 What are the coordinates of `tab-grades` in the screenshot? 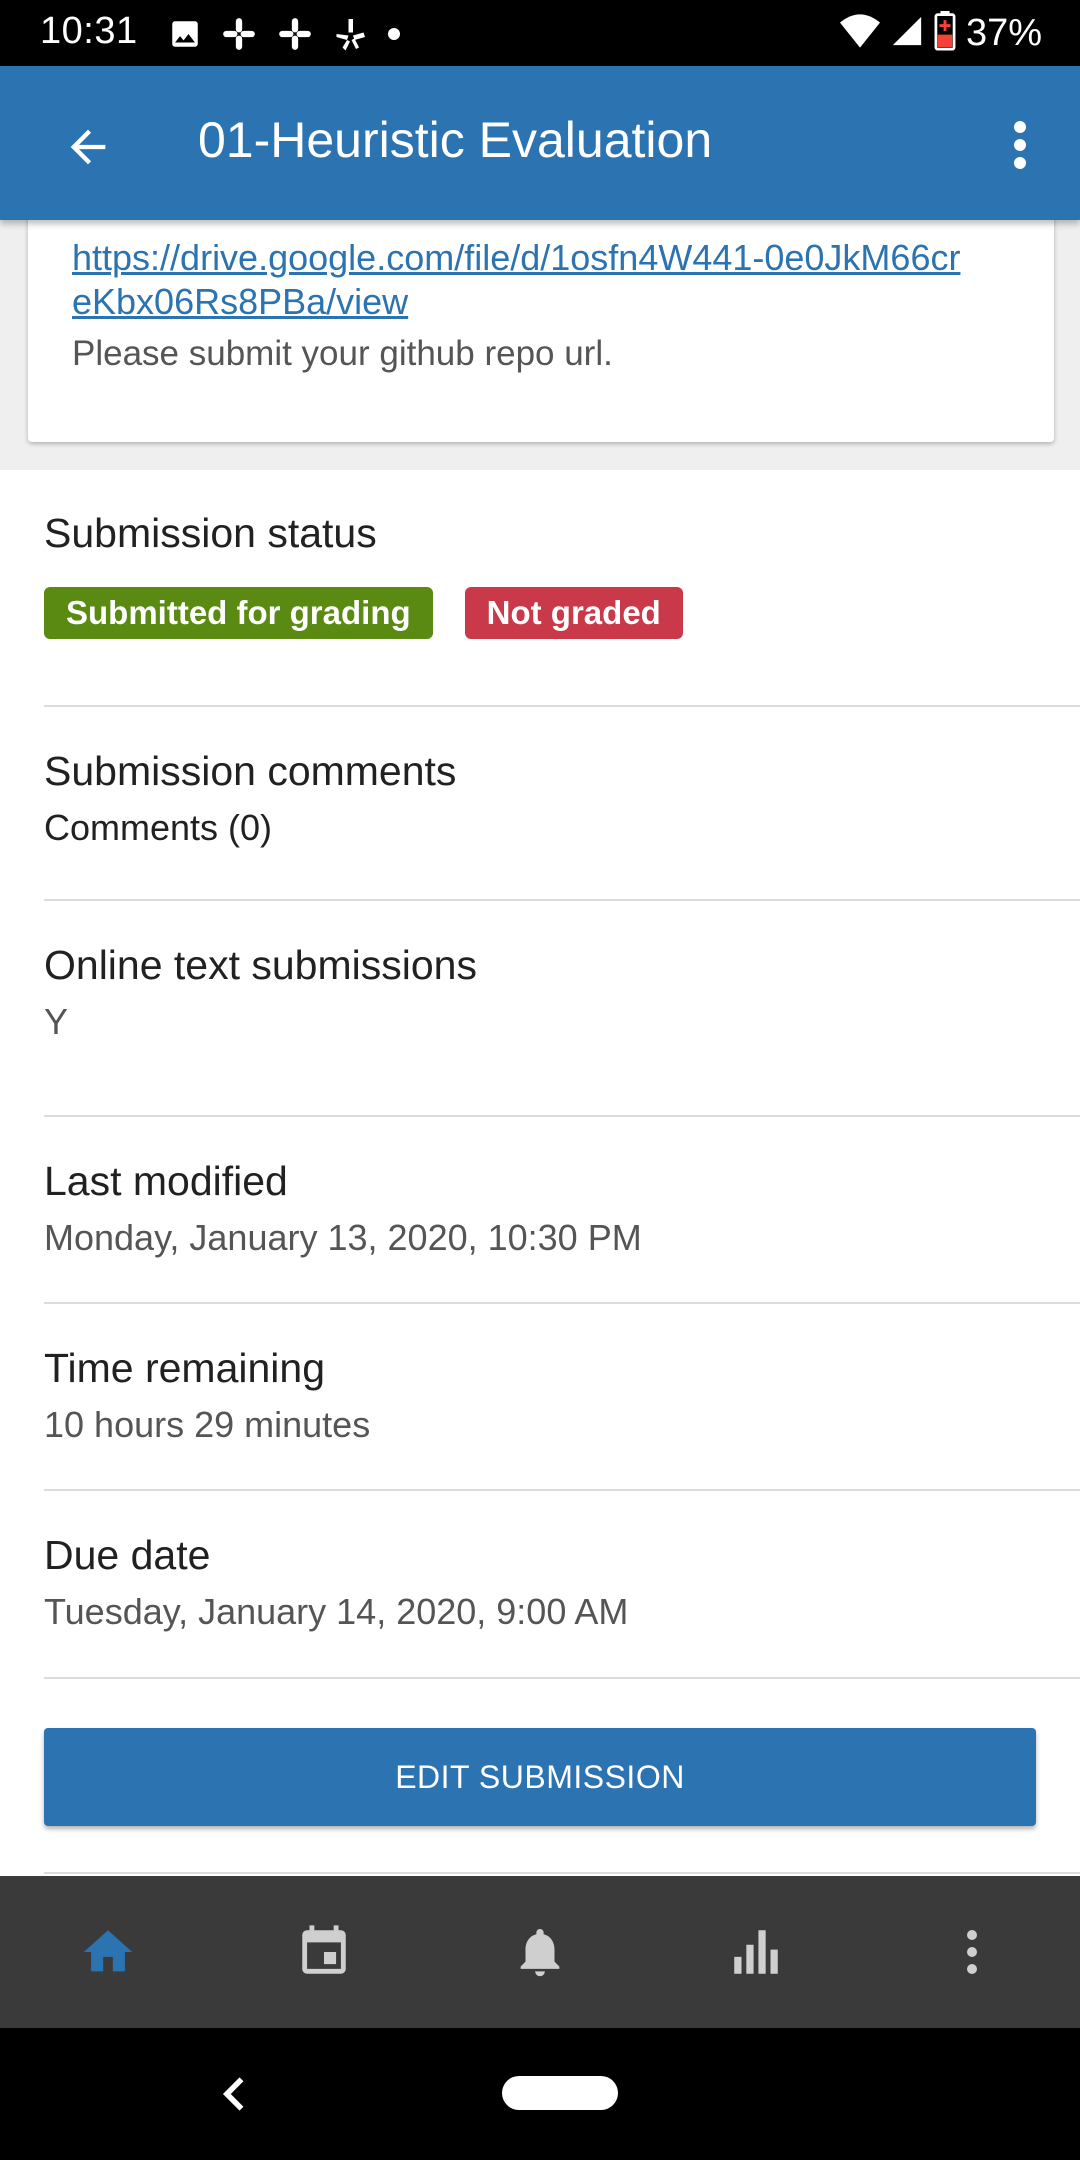 It's located at (756, 1952).